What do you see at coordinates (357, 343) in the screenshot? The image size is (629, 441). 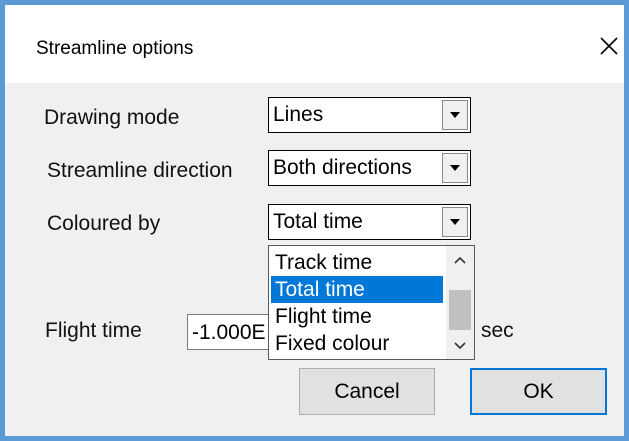 I see `dropdown-option-fixed-colour: Fixed colour` at bounding box center [357, 343].